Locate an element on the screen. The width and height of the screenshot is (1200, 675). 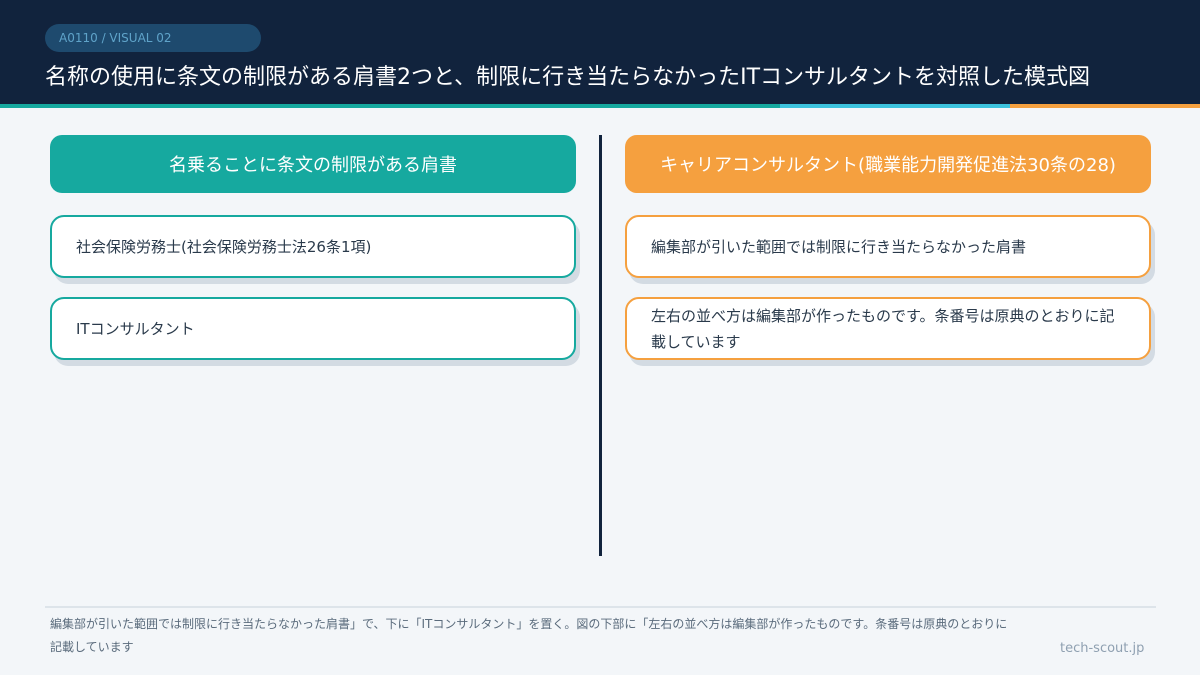
right-card-1-text: 編集部が引いた範囲では制限に行き当たらなかった肩書 is located at coordinates (839, 246).